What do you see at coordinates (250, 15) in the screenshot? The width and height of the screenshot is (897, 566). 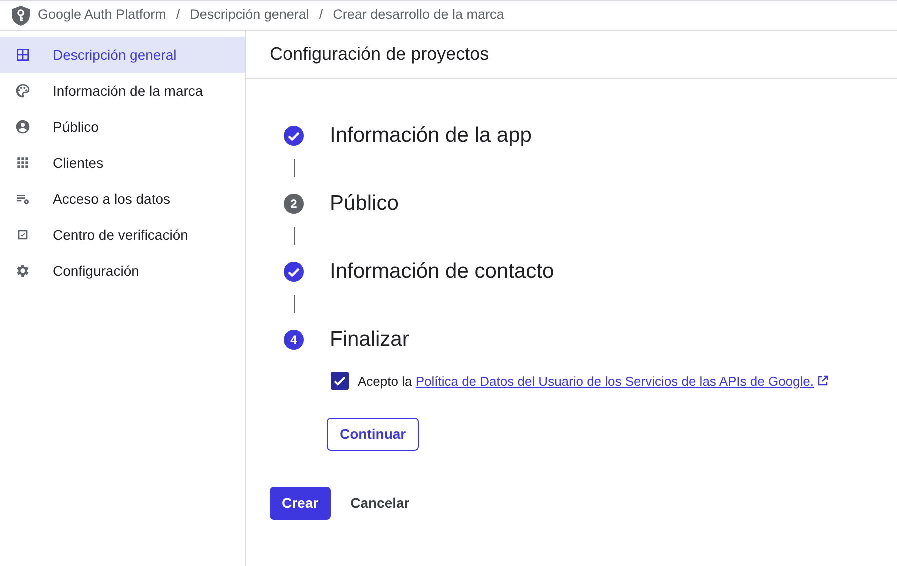 I see `breadcrumb-item: Descripción general` at bounding box center [250, 15].